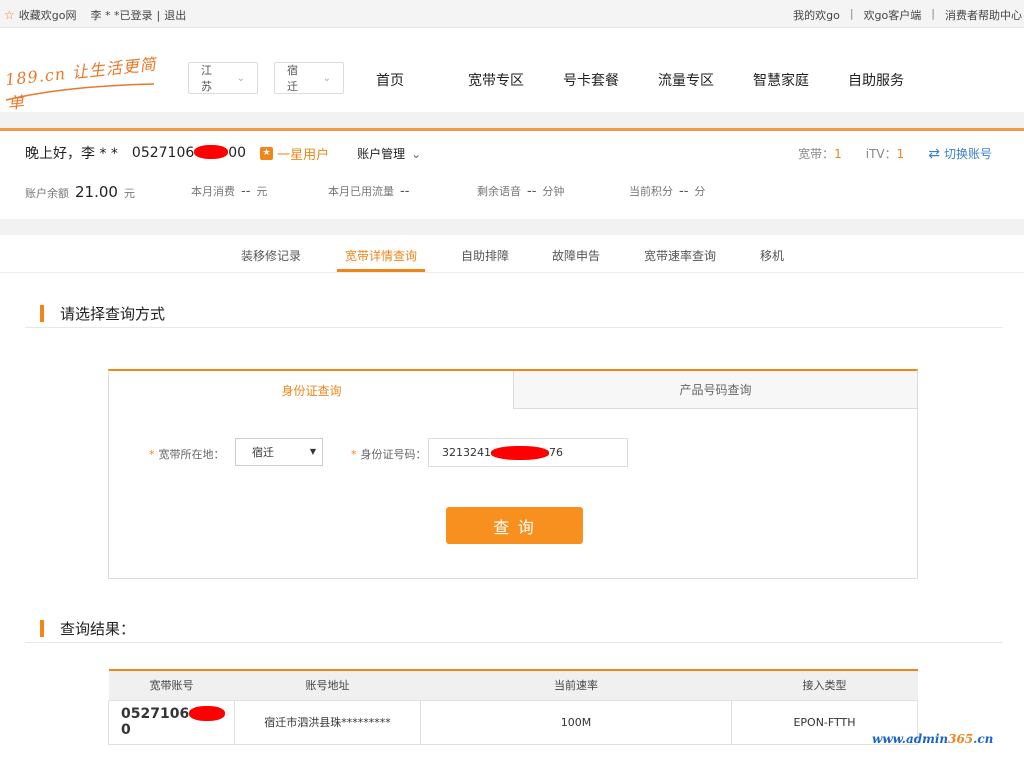  Describe the element at coordinates (700, 191) in the screenshot. I see `stat-unit: 分` at that location.